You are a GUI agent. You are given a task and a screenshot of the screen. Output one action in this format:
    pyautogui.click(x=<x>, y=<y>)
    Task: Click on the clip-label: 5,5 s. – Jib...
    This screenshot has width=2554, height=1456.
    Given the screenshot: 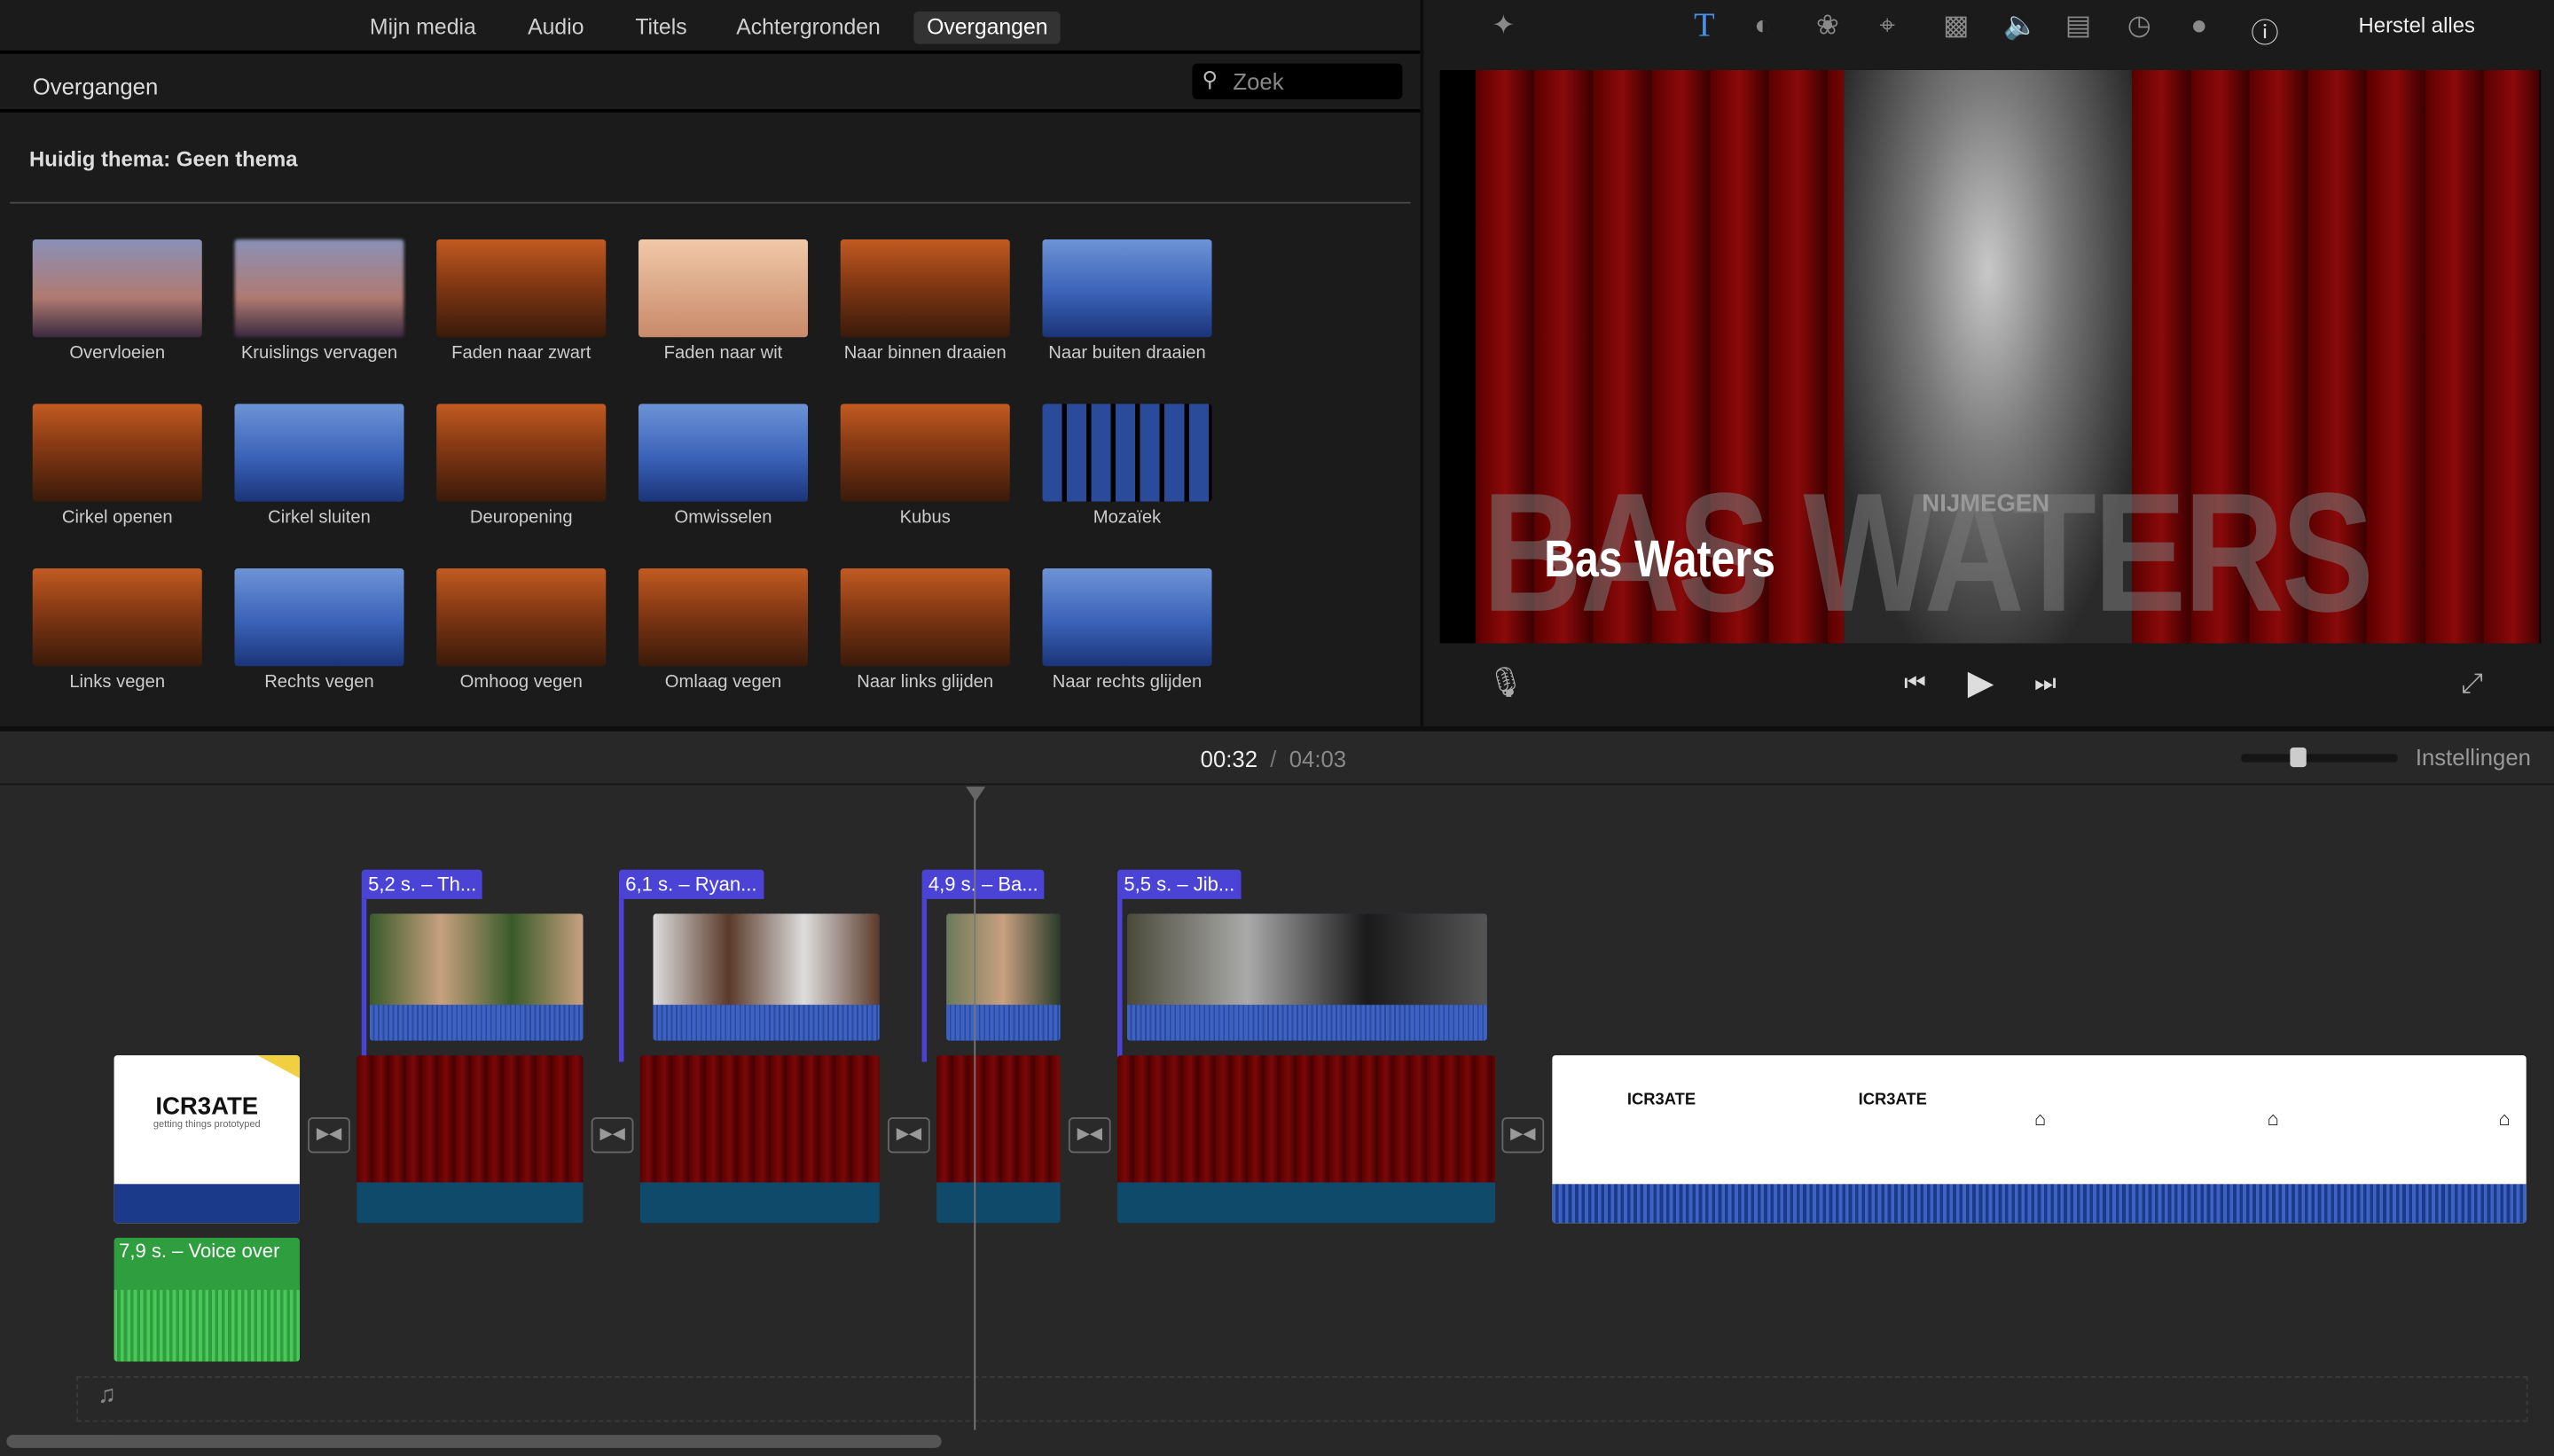 What is the action you would take?
    pyautogui.click(x=1179, y=884)
    